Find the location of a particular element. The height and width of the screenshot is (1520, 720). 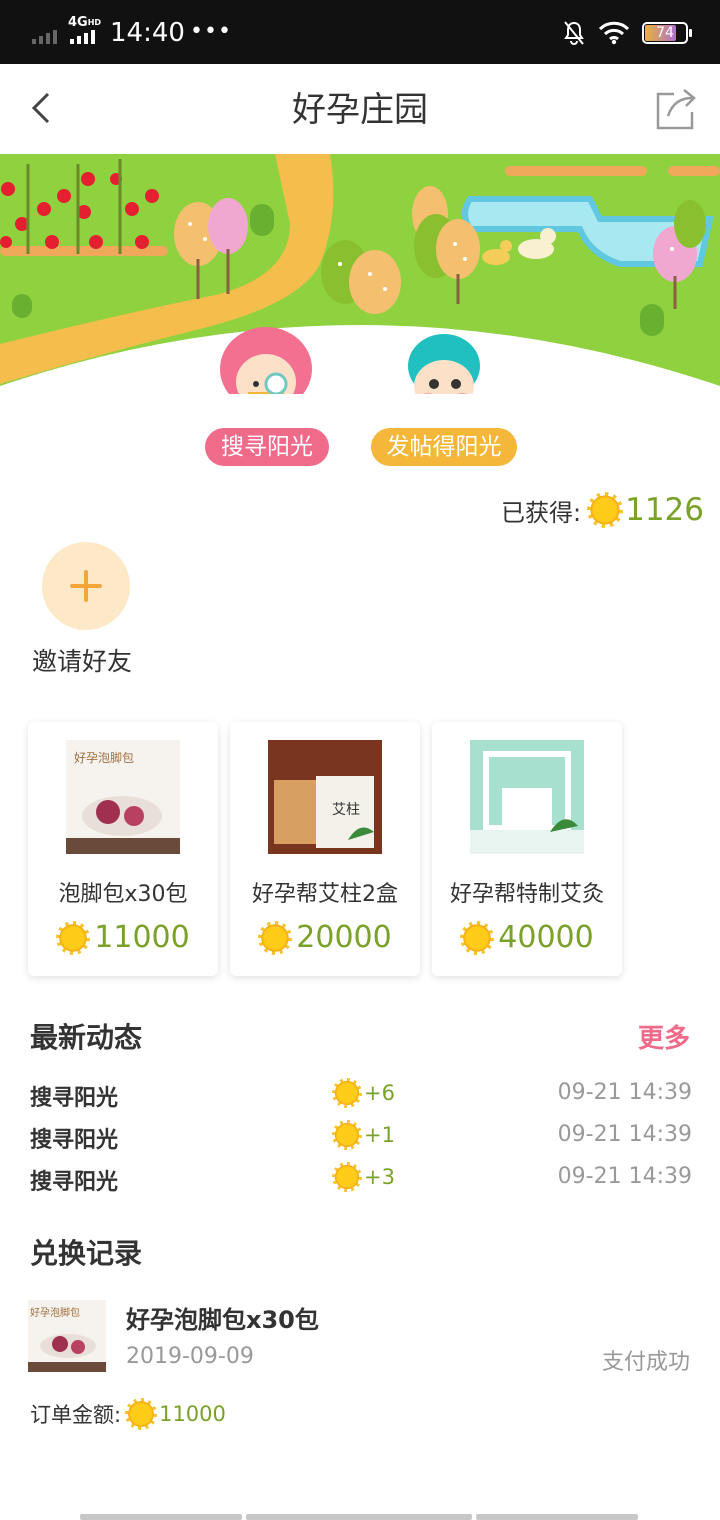

status-bar: 4GHD 14:40 ••• 74 is located at coordinates (360, 32).